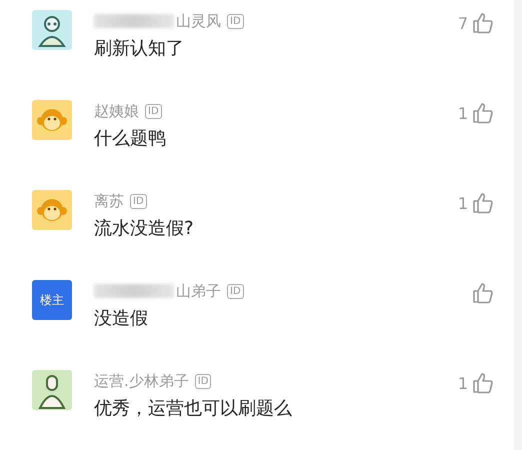 The image size is (522, 450). What do you see at coordinates (144, 228) in the screenshot?
I see `comment-text: 流水没造假?` at bounding box center [144, 228].